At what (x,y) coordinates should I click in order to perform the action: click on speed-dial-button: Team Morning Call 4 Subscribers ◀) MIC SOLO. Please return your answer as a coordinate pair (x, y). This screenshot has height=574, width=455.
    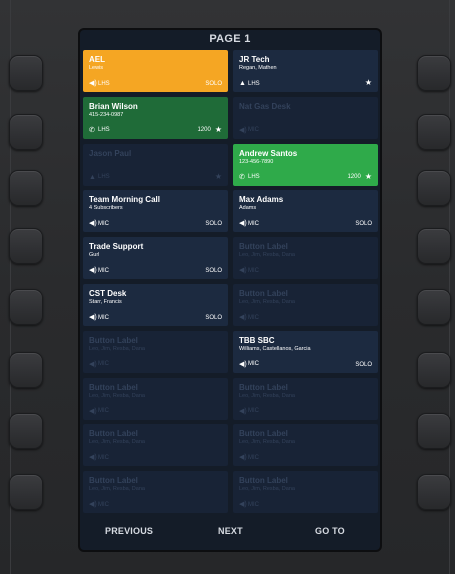
    Looking at the image, I should click on (155, 211).